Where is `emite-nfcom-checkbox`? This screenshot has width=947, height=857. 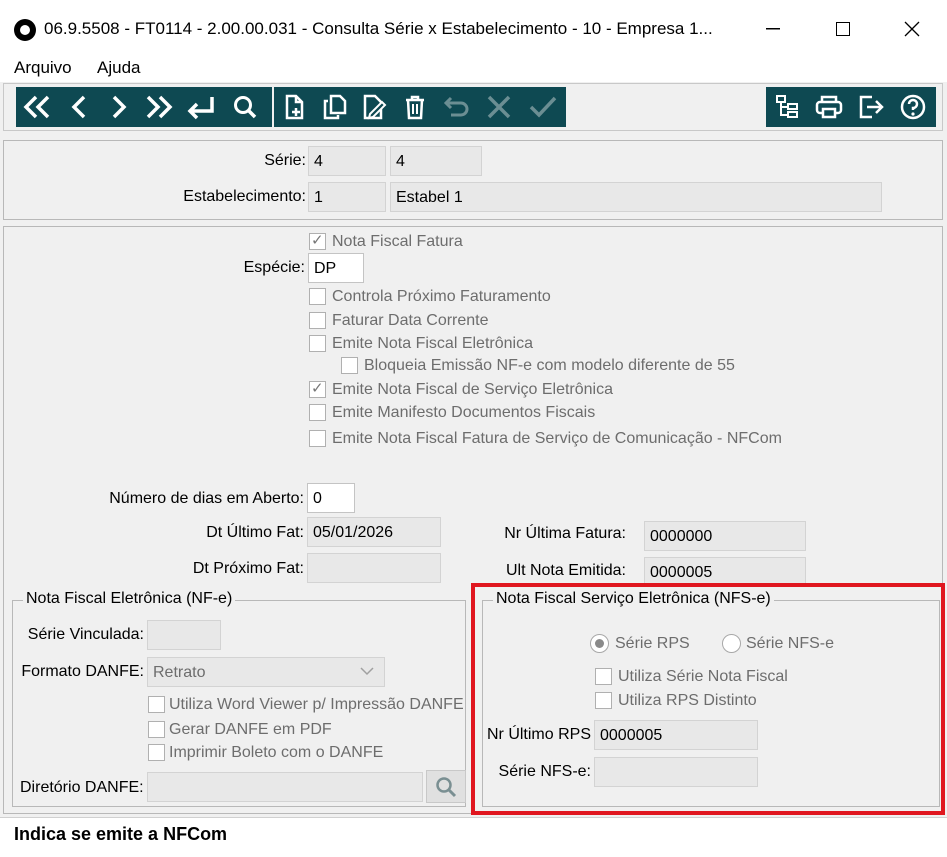 emite-nfcom-checkbox is located at coordinates (317, 438).